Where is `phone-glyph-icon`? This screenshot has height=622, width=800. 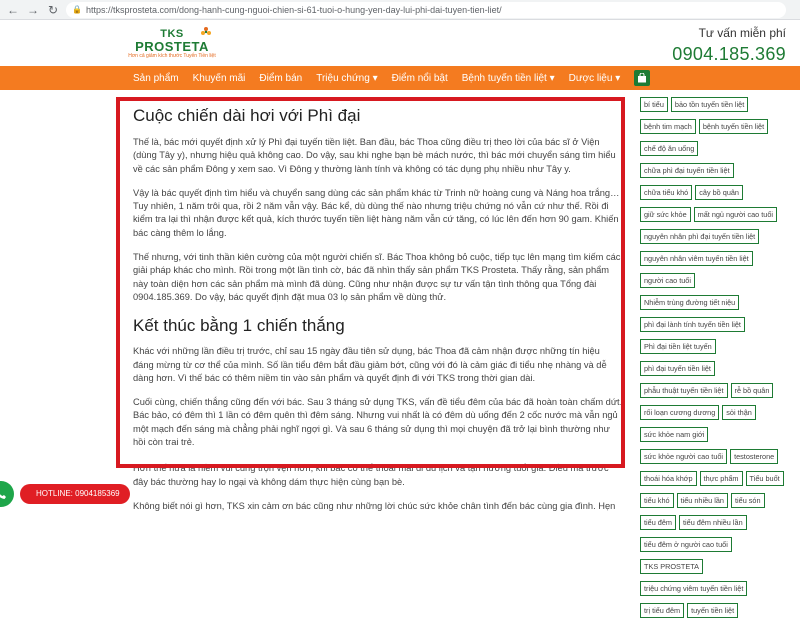 phone-glyph-icon is located at coordinates (3, 495).